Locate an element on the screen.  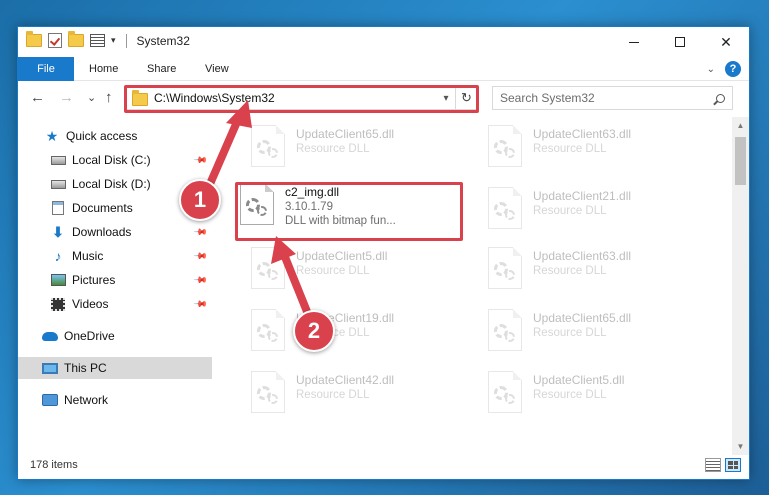
pictures-icon is located at coordinates (58, 280).